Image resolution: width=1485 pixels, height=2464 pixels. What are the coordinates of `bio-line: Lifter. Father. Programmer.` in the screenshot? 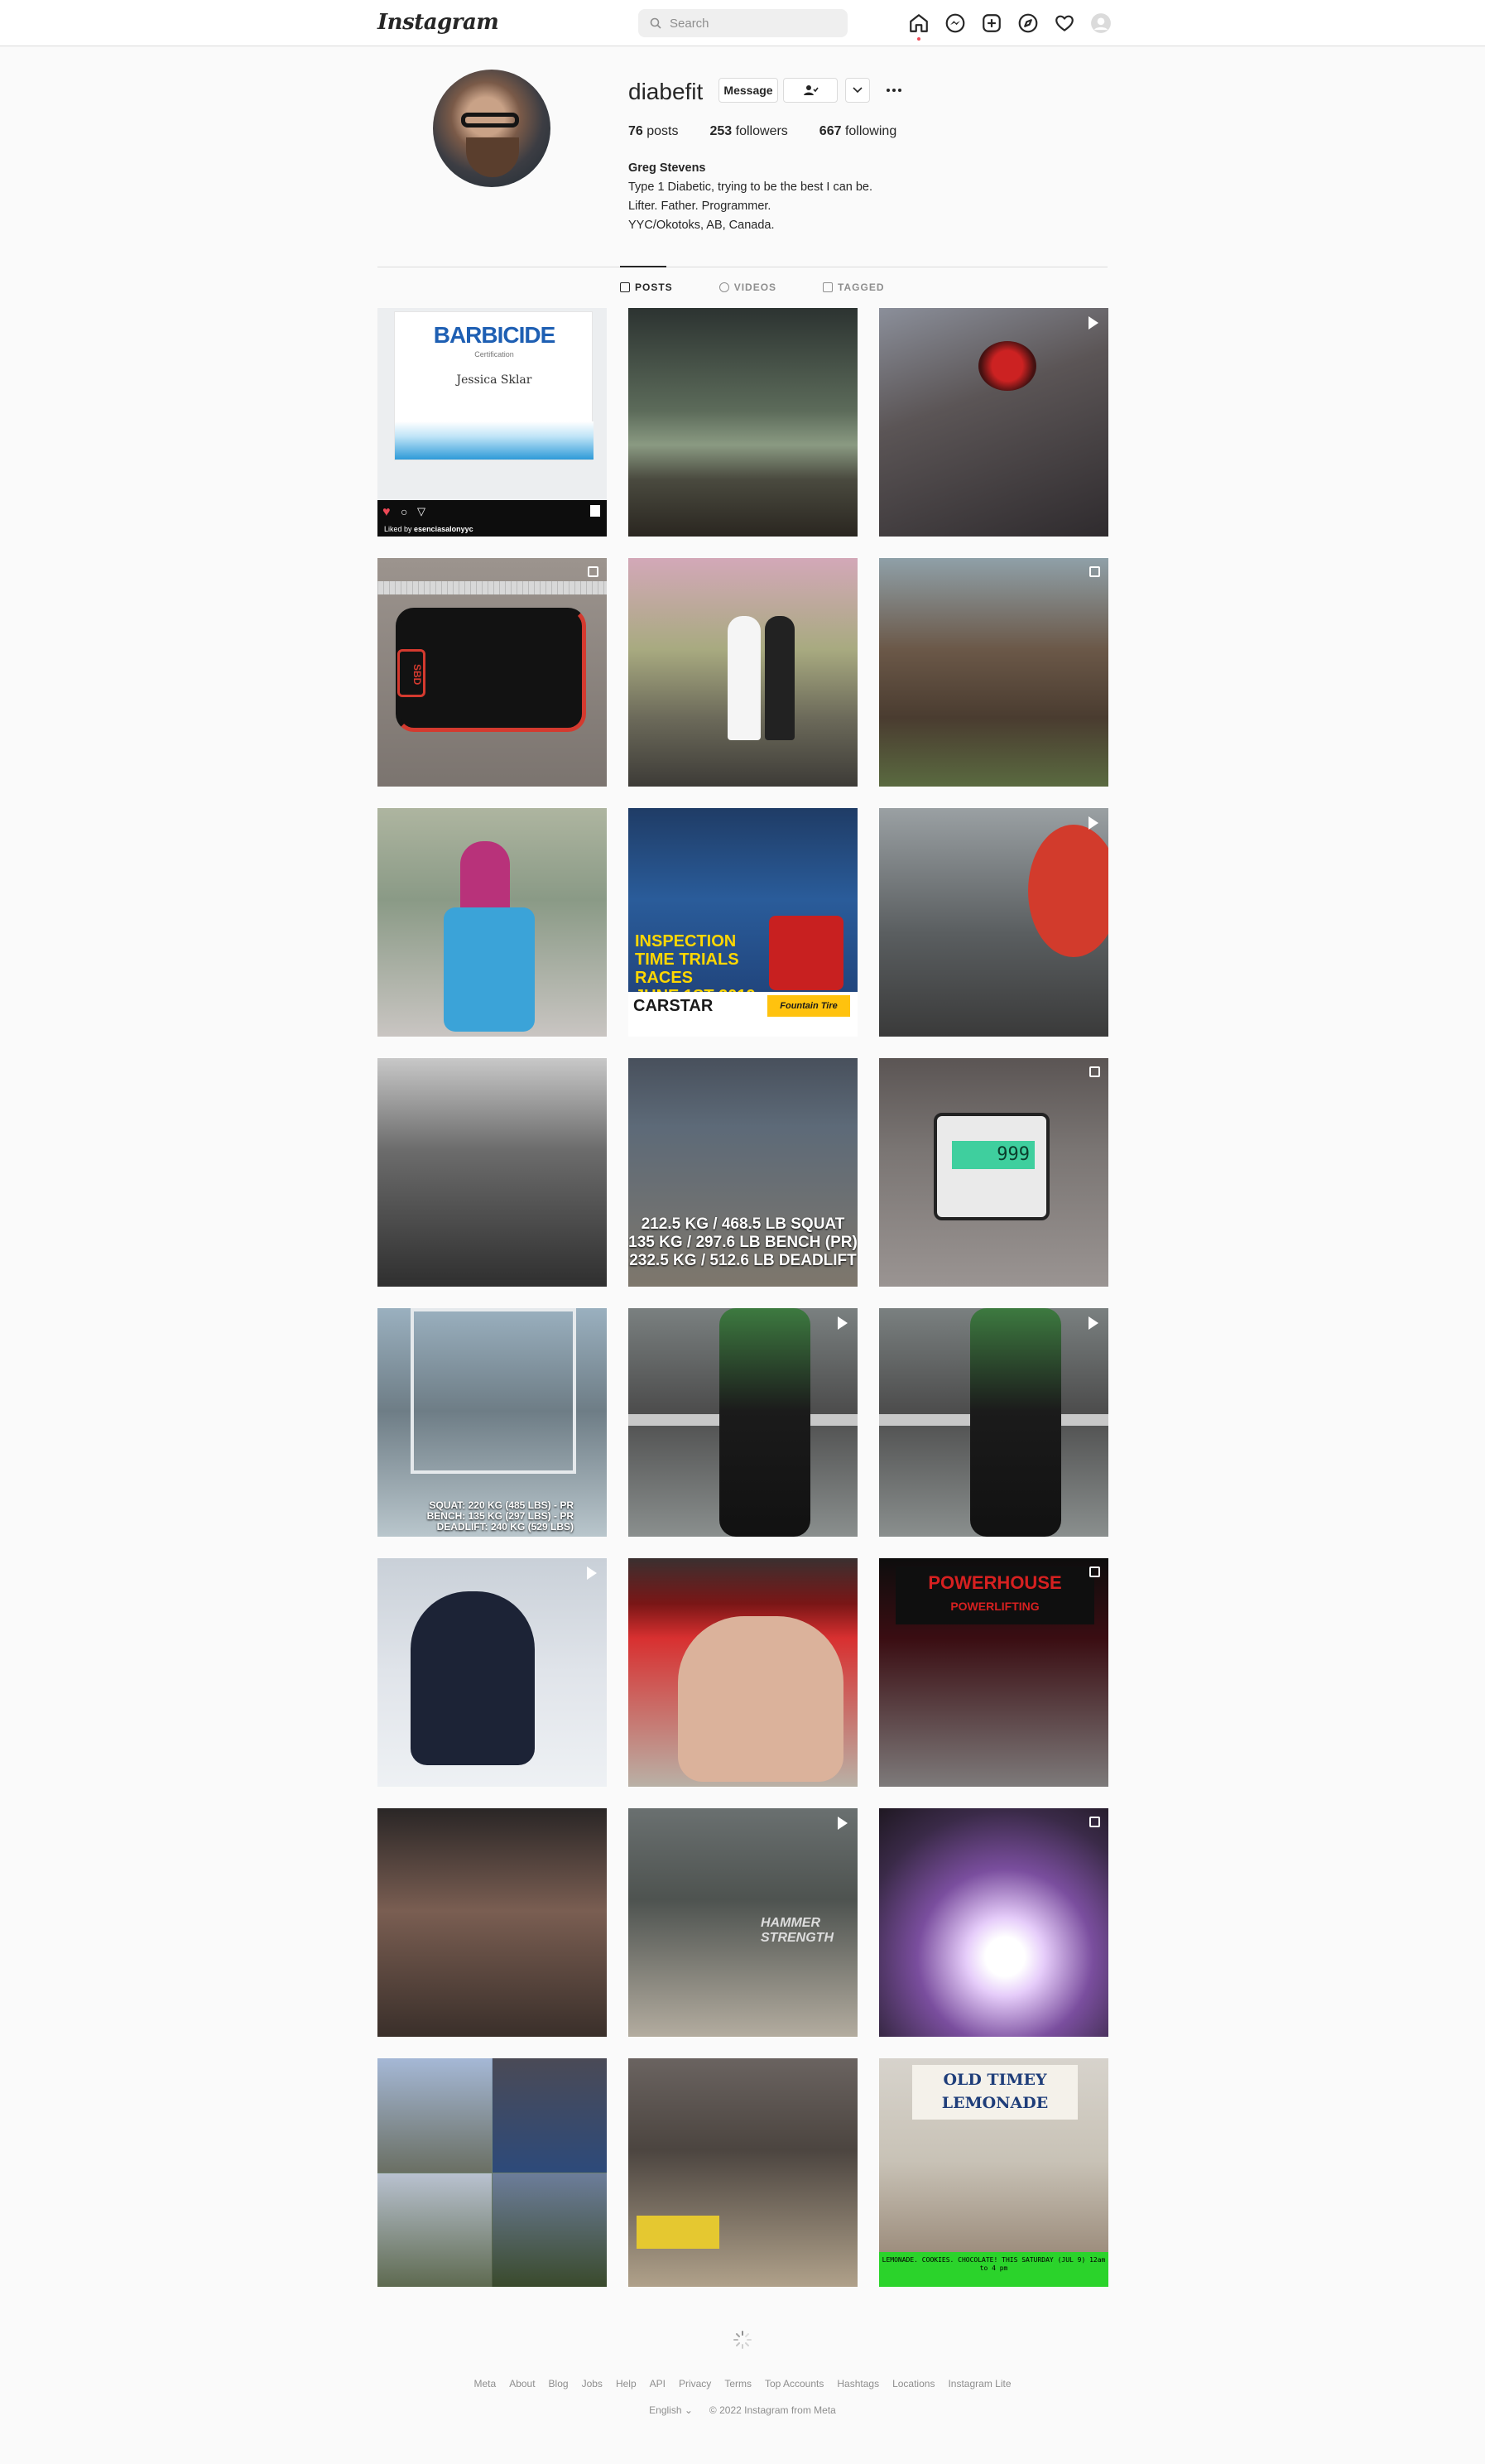 It's located at (699, 207).